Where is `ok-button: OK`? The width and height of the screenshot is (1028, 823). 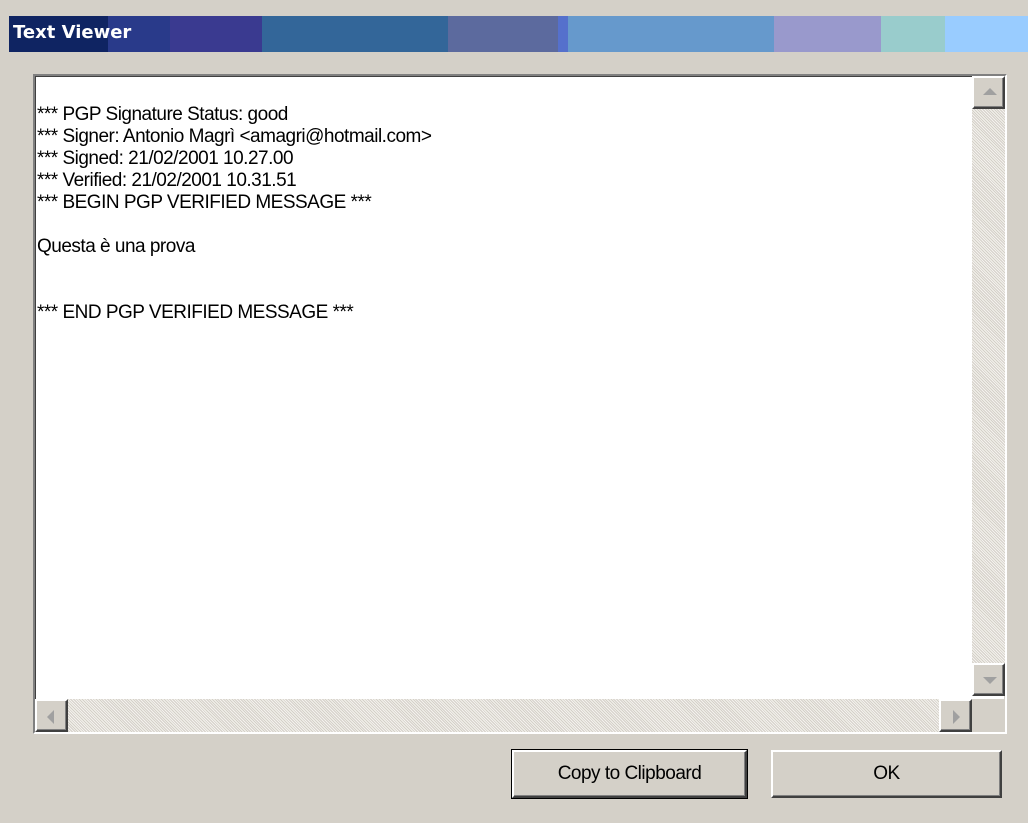 ok-button: OK is located at coordinates (886, 774).